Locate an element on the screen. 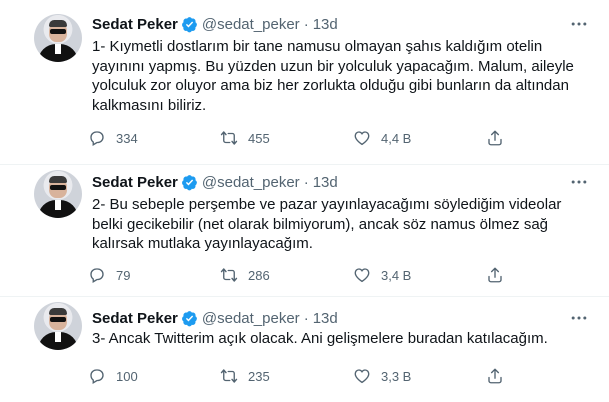  retweet-count: 235 is located at coordinates (259, 376).